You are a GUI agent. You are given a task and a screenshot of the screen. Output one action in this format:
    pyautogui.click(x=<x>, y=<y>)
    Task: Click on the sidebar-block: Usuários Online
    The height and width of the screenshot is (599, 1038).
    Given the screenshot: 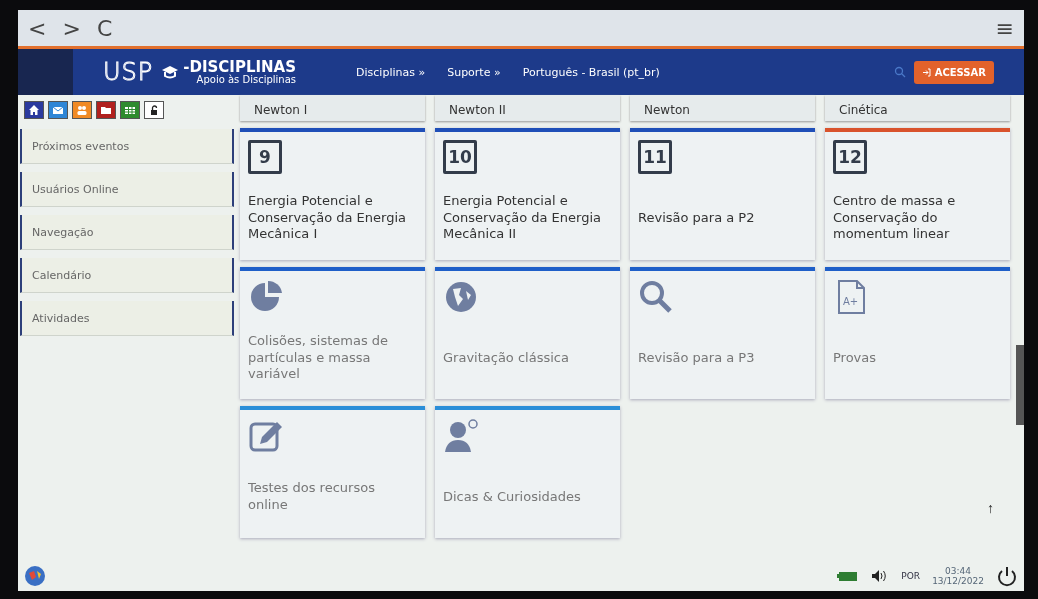 What is the action you would take?
    pyautogui.click(x=127, y=189)
    